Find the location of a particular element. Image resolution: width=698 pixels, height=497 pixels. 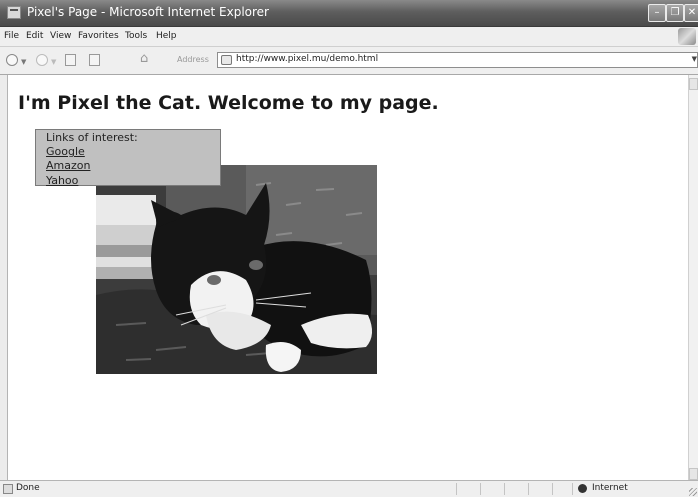

close-icon: ✕ is located at coordinates (691, 13).